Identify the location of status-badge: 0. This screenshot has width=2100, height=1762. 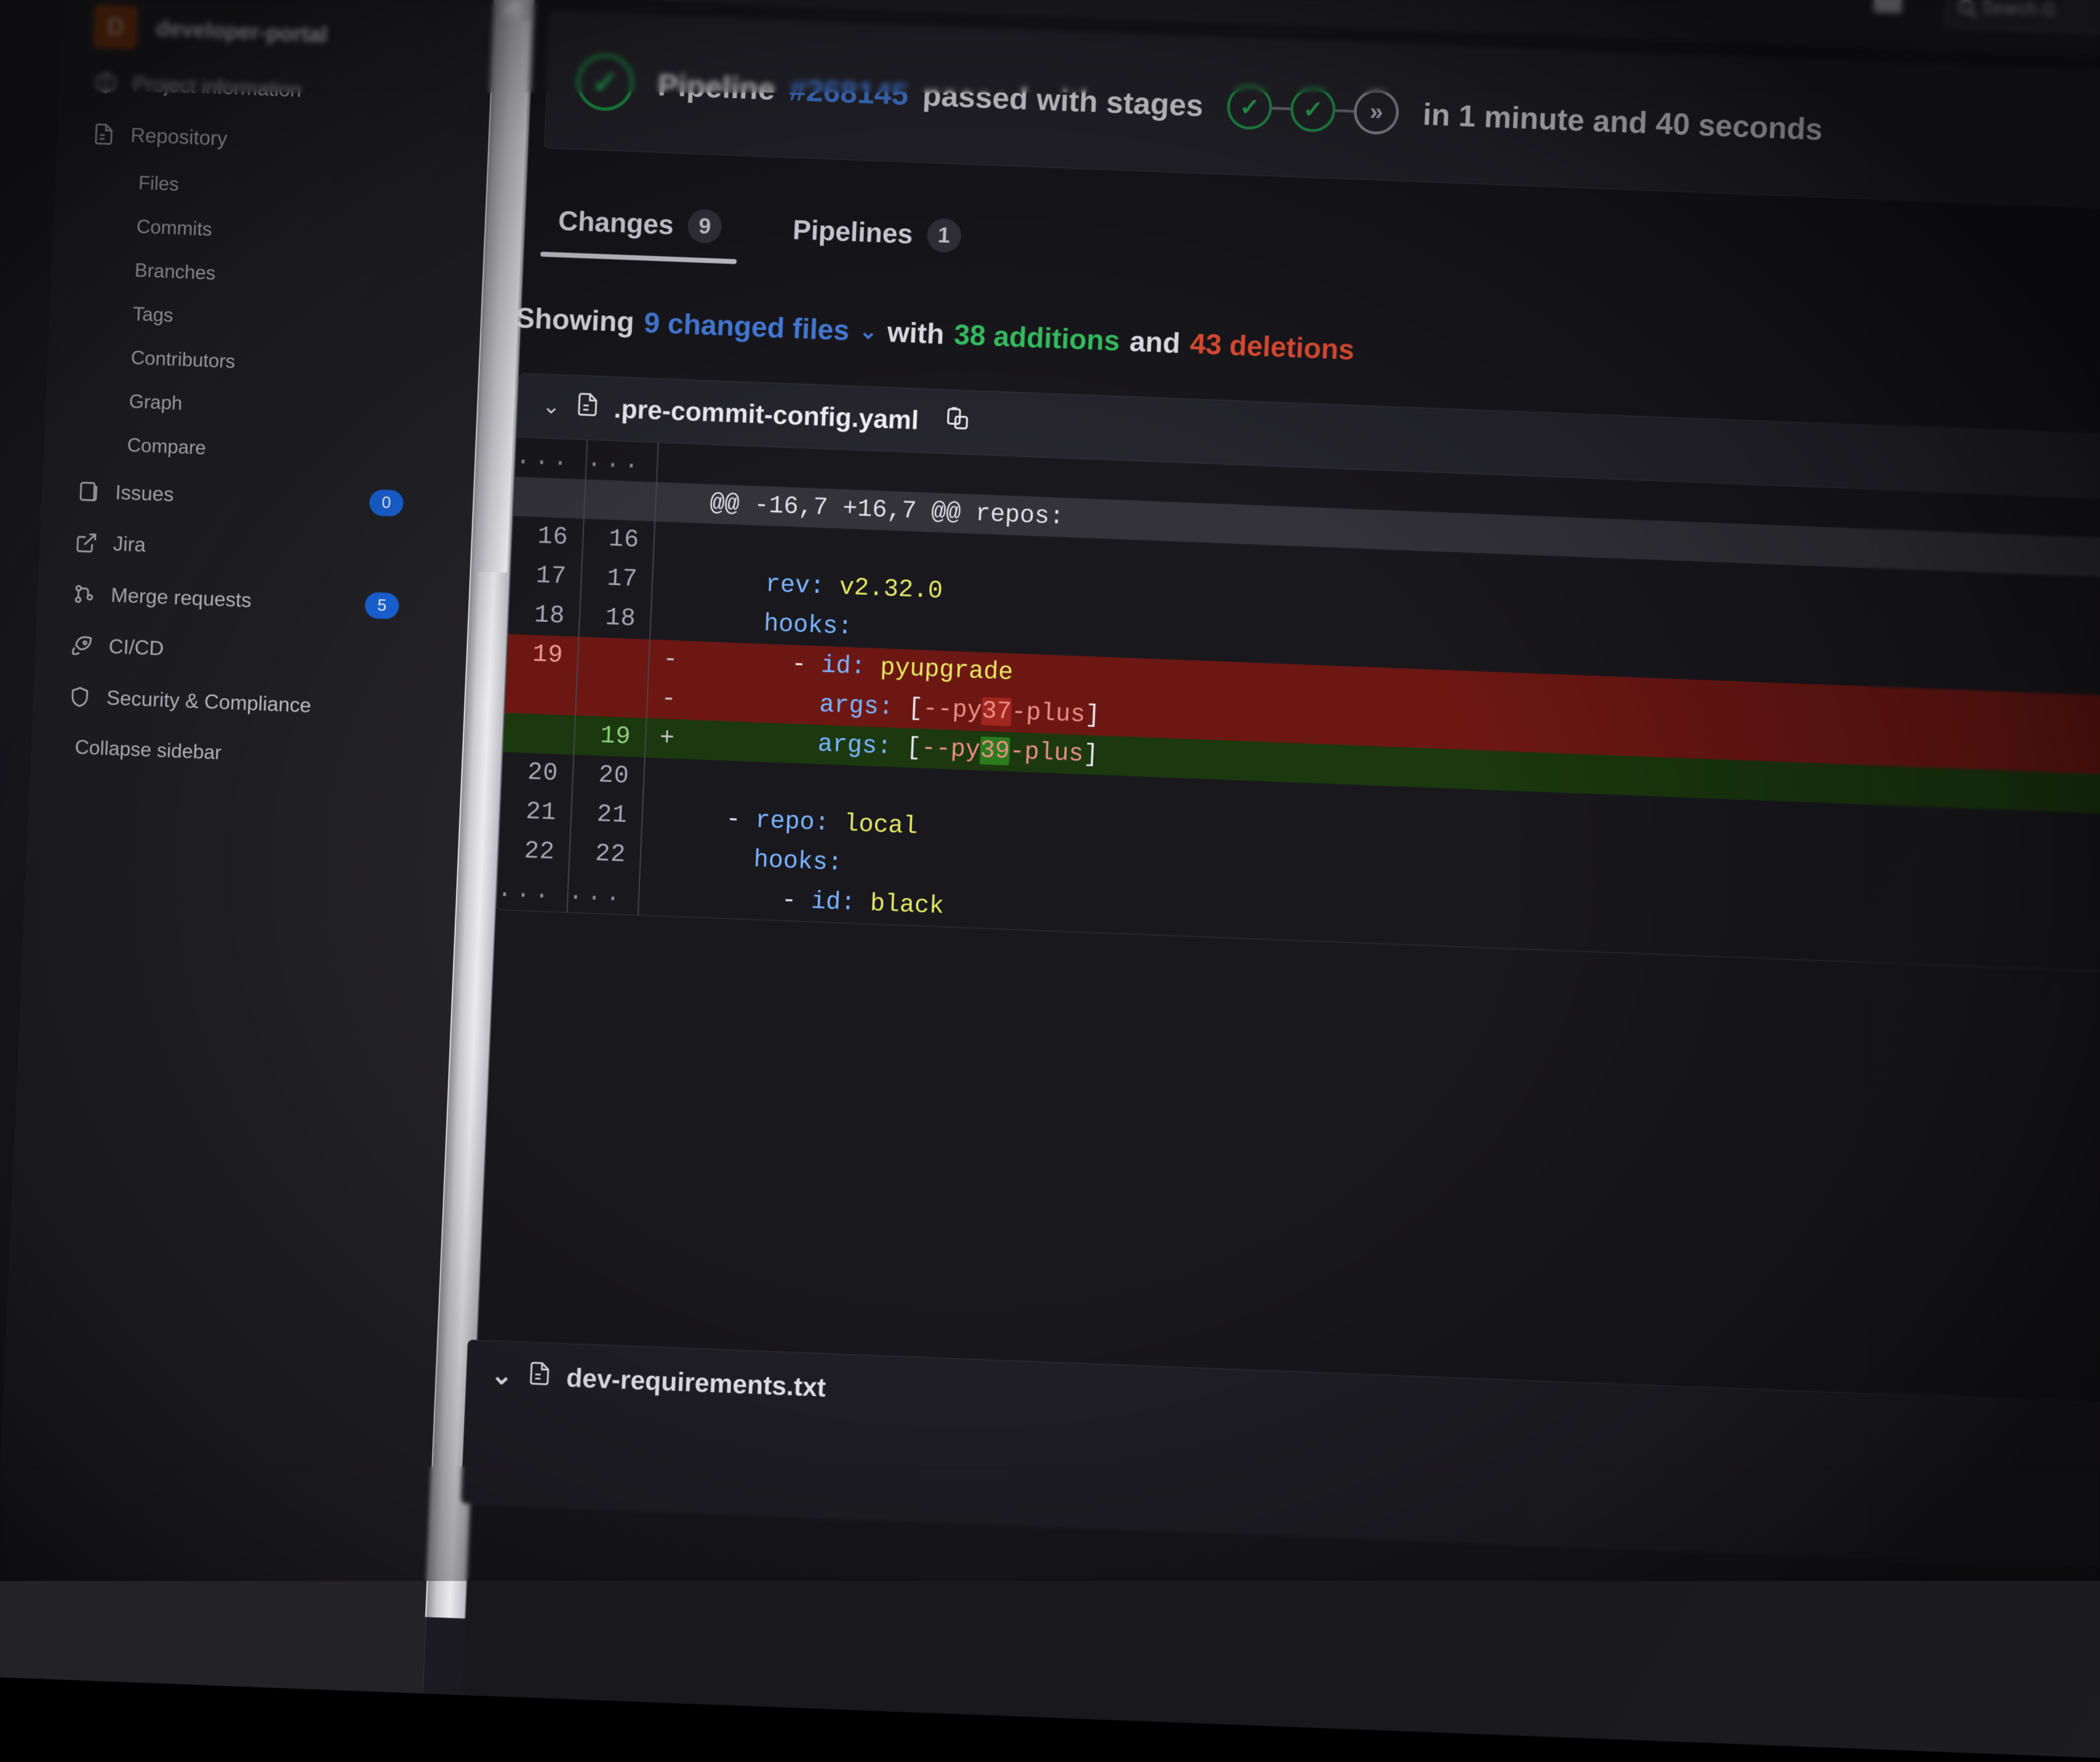
(386, 503).